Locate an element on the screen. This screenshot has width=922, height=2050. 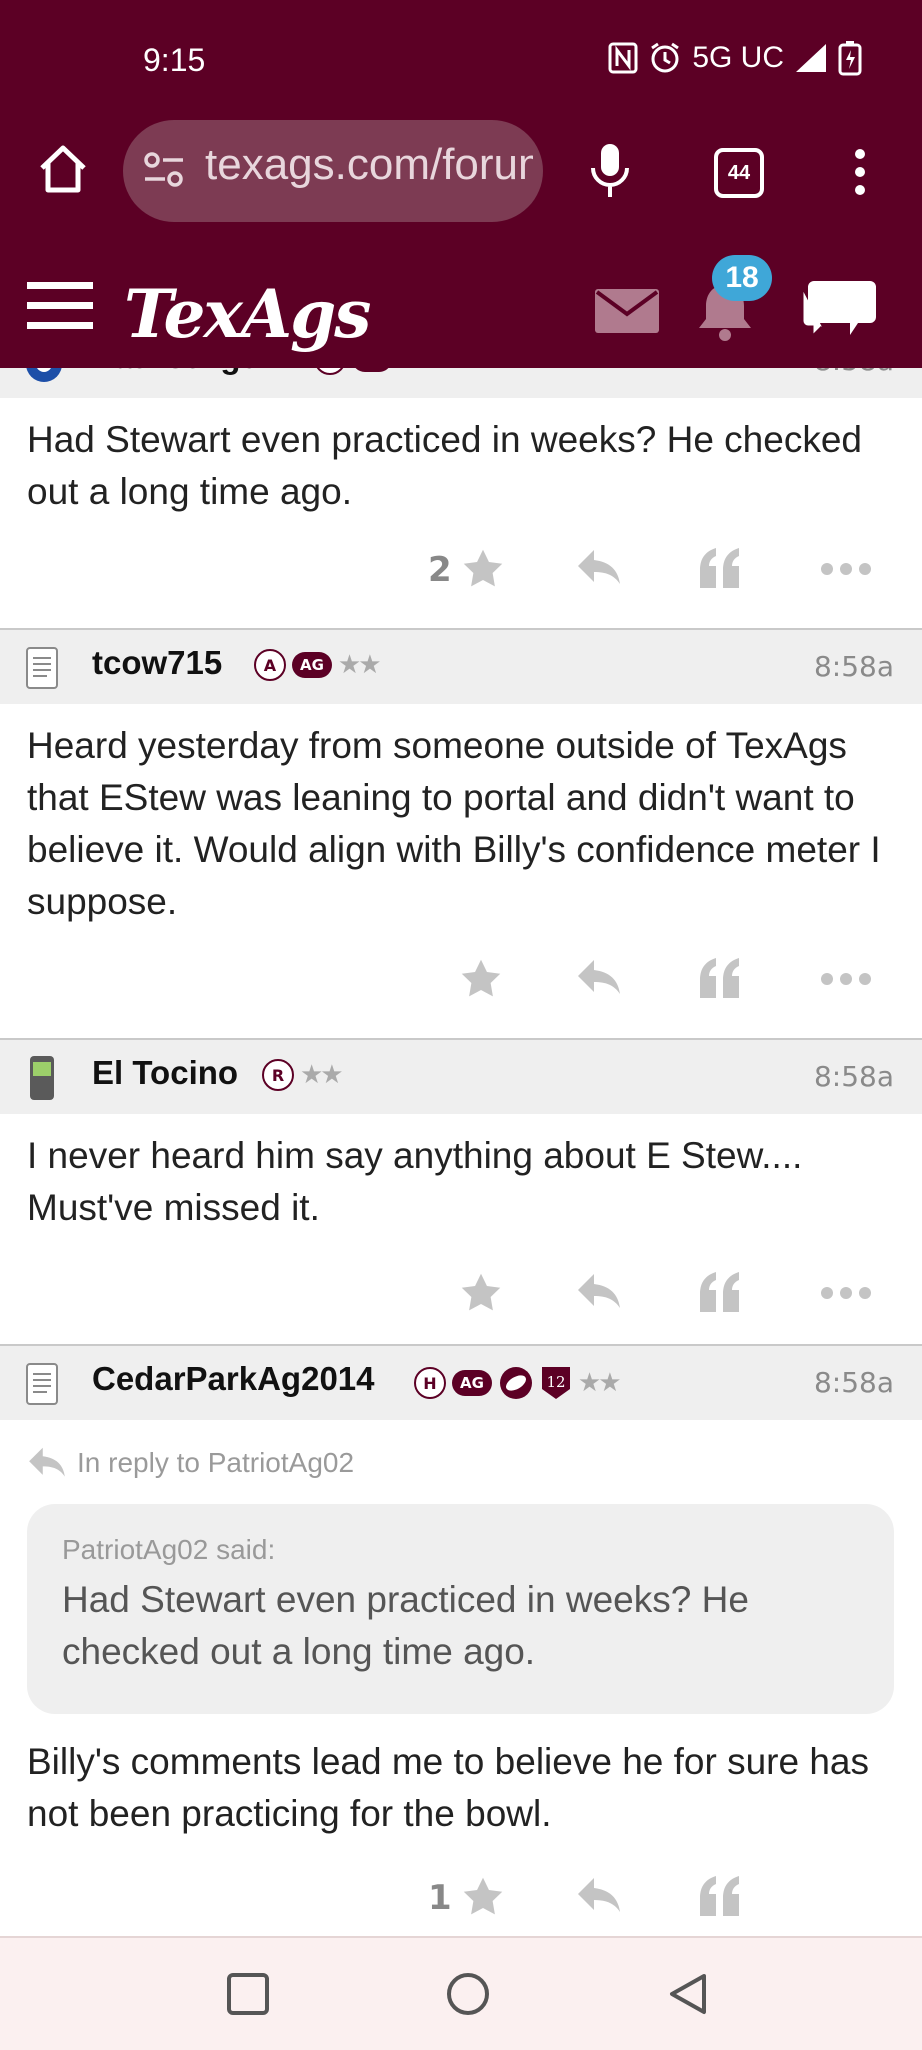
star-count: 2 is located at coordinates (440, 570).